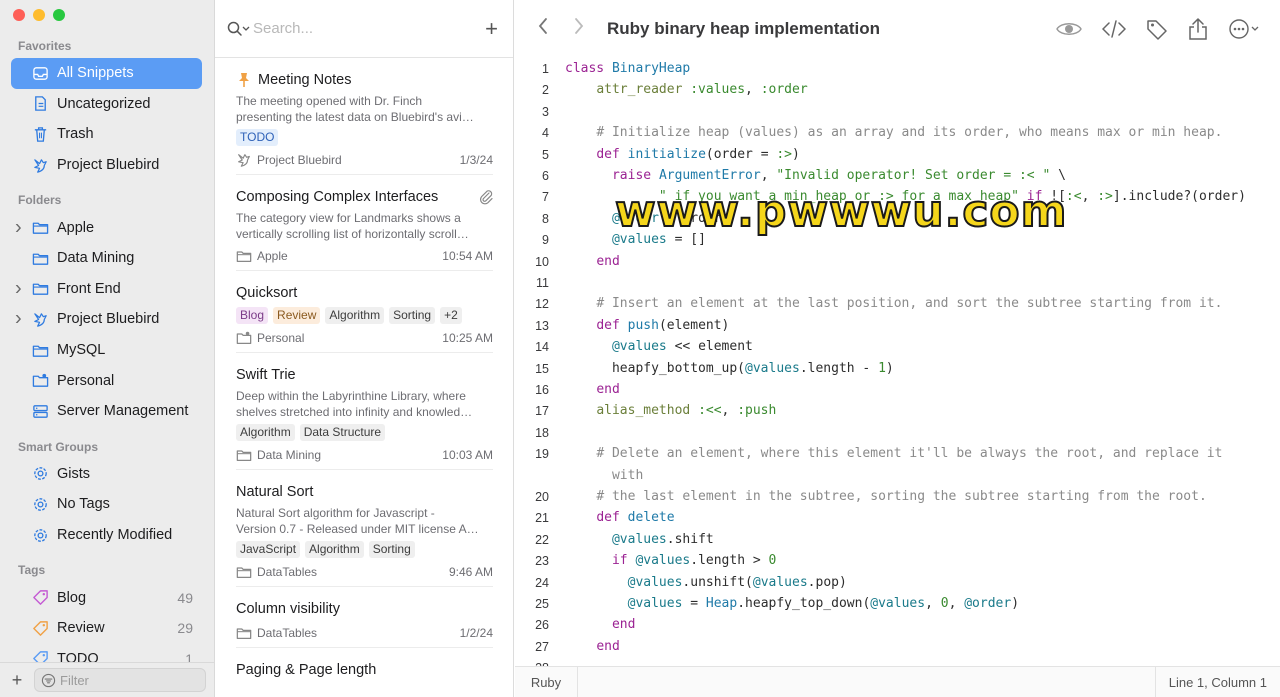  I want to click on zoom-window-button, so click(59, 15).